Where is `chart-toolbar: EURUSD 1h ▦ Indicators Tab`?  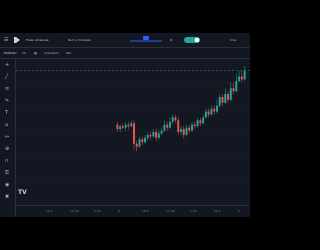 chart-toolbar: EURUSD 1h ▦ Indicators Tab is located at coordinates (125, 53).